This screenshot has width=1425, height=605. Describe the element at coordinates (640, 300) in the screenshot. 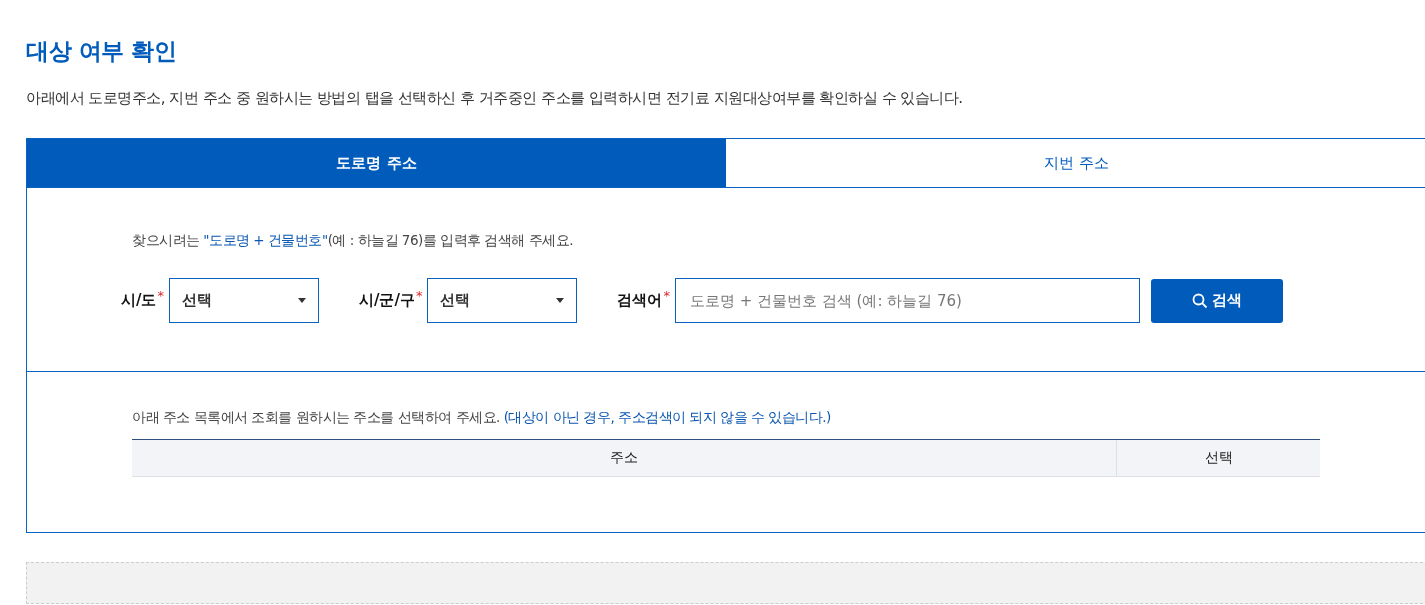

I see `field-label: 검색어` at that location.